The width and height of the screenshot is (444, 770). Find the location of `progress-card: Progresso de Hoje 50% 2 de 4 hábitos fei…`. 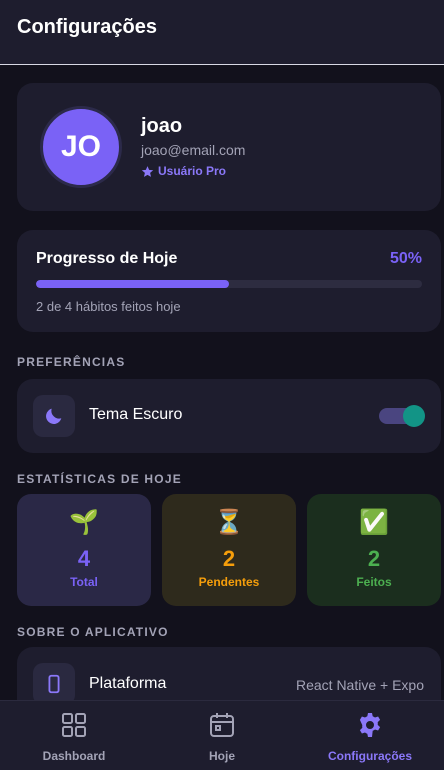

progress-card: Progresso de Hoje 50% 2 de 4 hábitos fei… is located at coordinates (229, 281).